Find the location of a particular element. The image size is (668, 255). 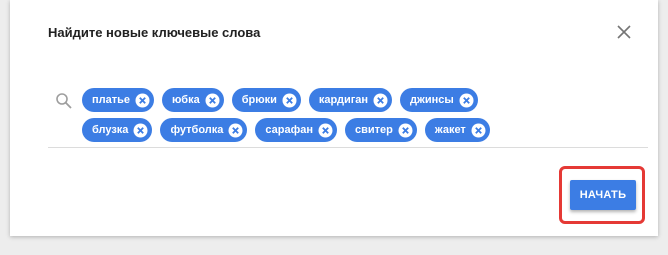

chip-label: кардиган is located at coordinates (343, 100).